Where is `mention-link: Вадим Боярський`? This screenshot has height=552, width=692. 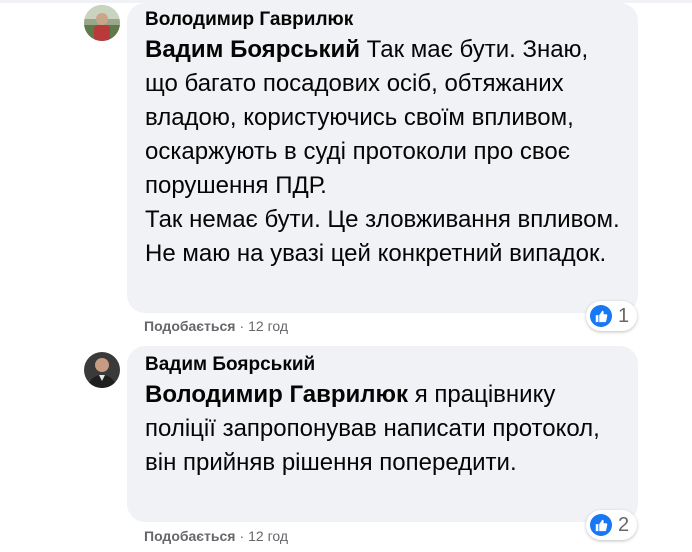 mention-link: Вадим Боярський is located at coordinates (252, 49).